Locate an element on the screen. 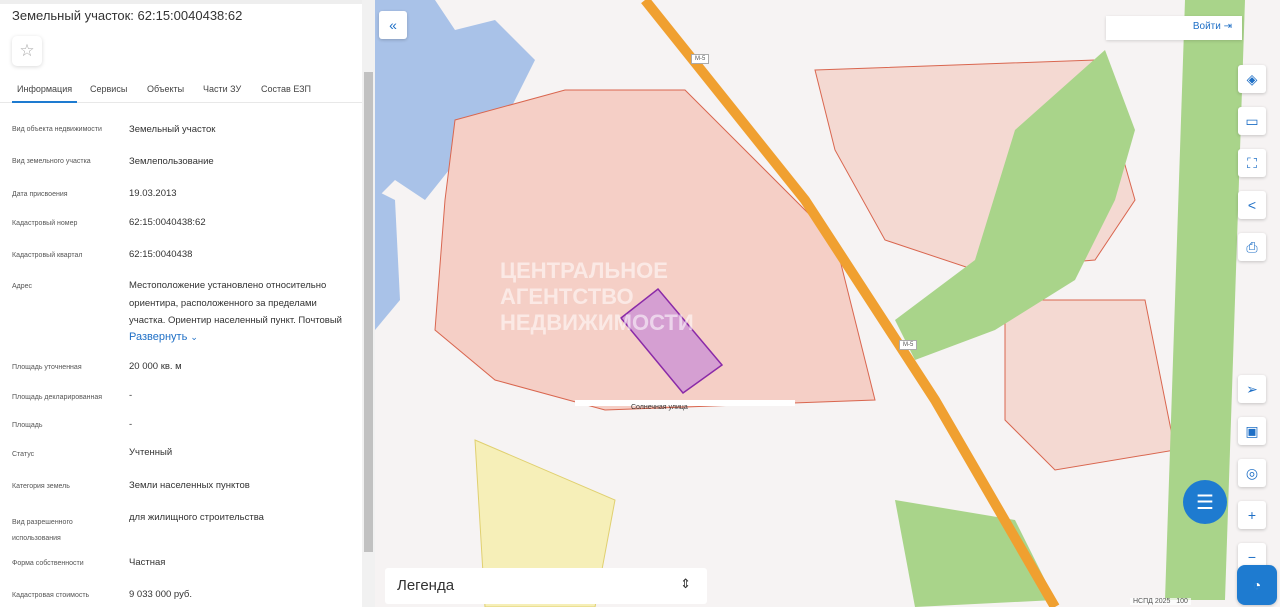  ruler-button: ▭ is located at coordinates (1252, 121).